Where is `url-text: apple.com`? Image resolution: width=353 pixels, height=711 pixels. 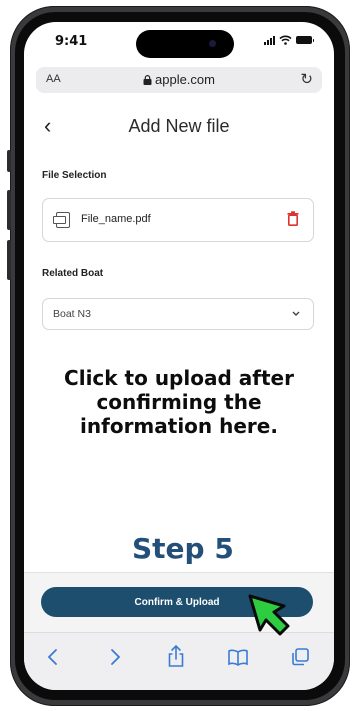
url-text: apple.com is located at coordinates (185, 79).